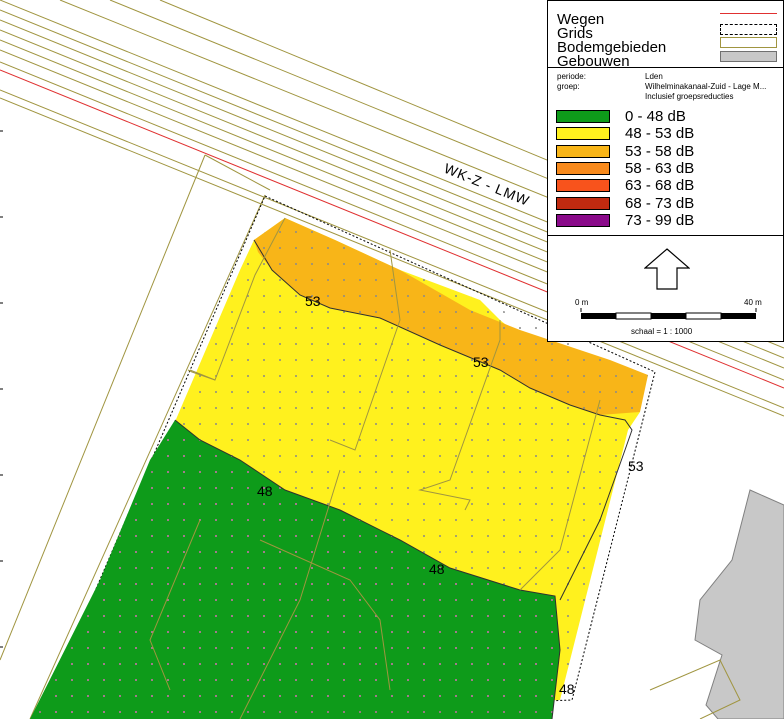 The image size is (784, 719). What do you see at coordinates (665, 35) in the screenshot?
I see `legend-layers: Wegen Grids Bodemgebieden Gebouwen` at bounding box center [665, 35].